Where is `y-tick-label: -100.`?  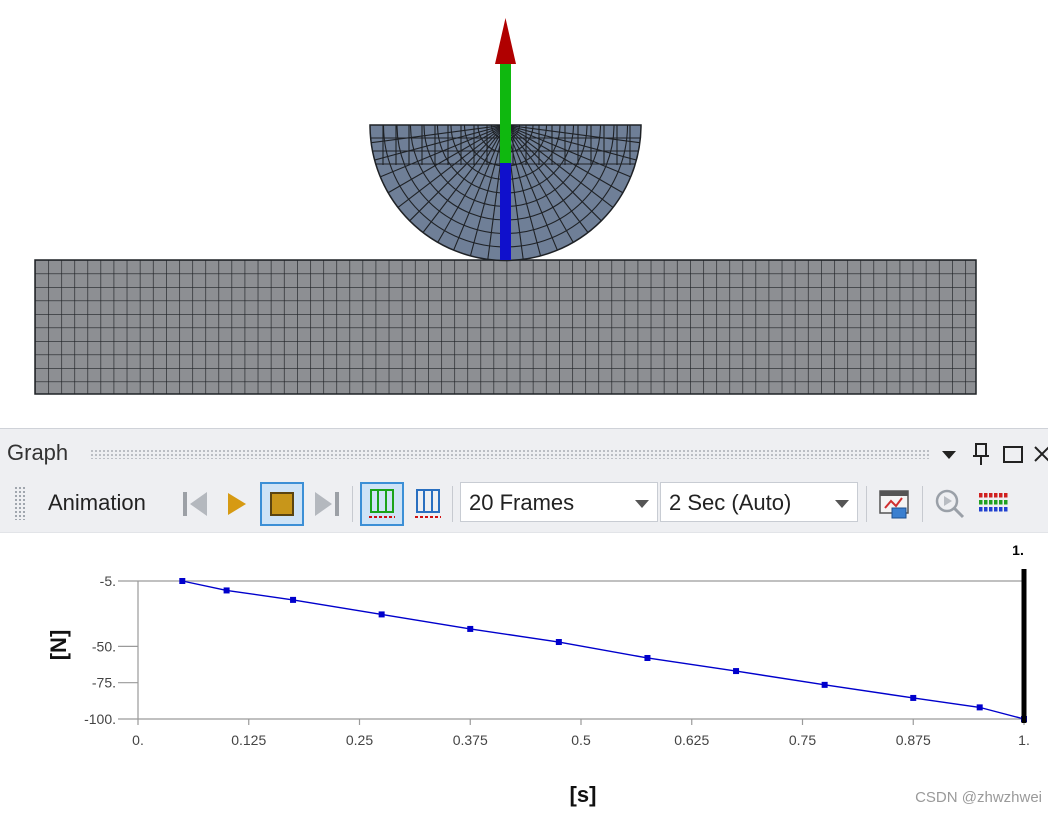 y-tick-label: -100. is located at coordinates (100, 719).